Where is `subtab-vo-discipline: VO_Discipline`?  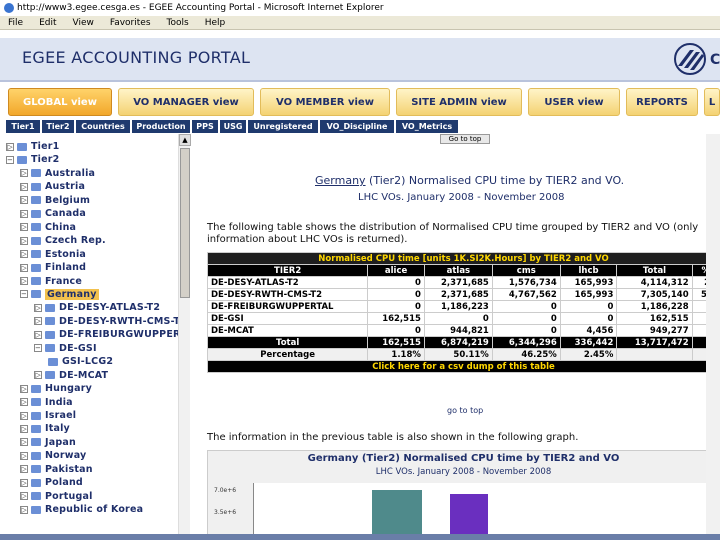 subtab-vo-discipline: VO_Discipline is located at coordinates (357, 126).